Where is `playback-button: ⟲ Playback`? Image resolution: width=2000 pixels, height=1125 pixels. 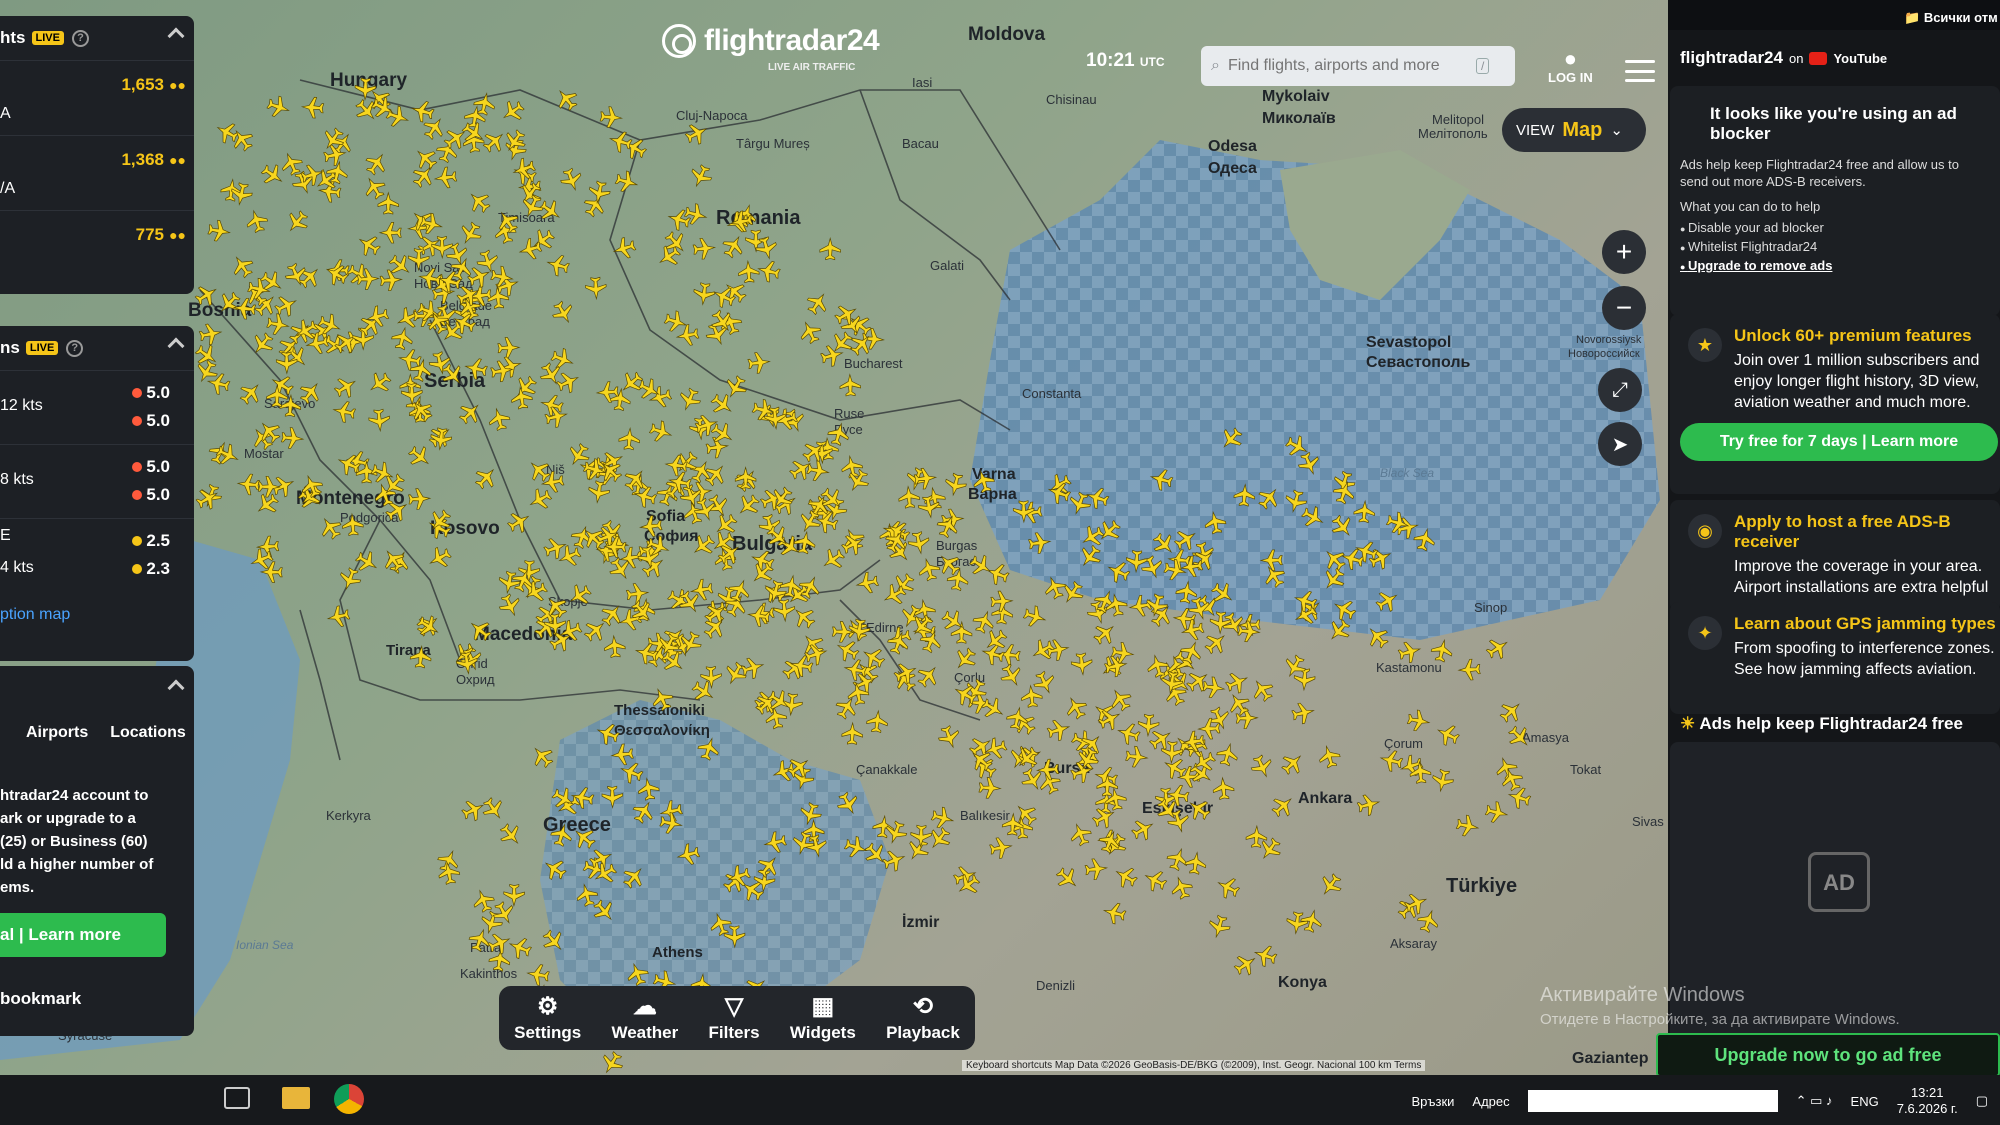 playback-button: ⟲ Playback is located at coordinates (923, 1018).